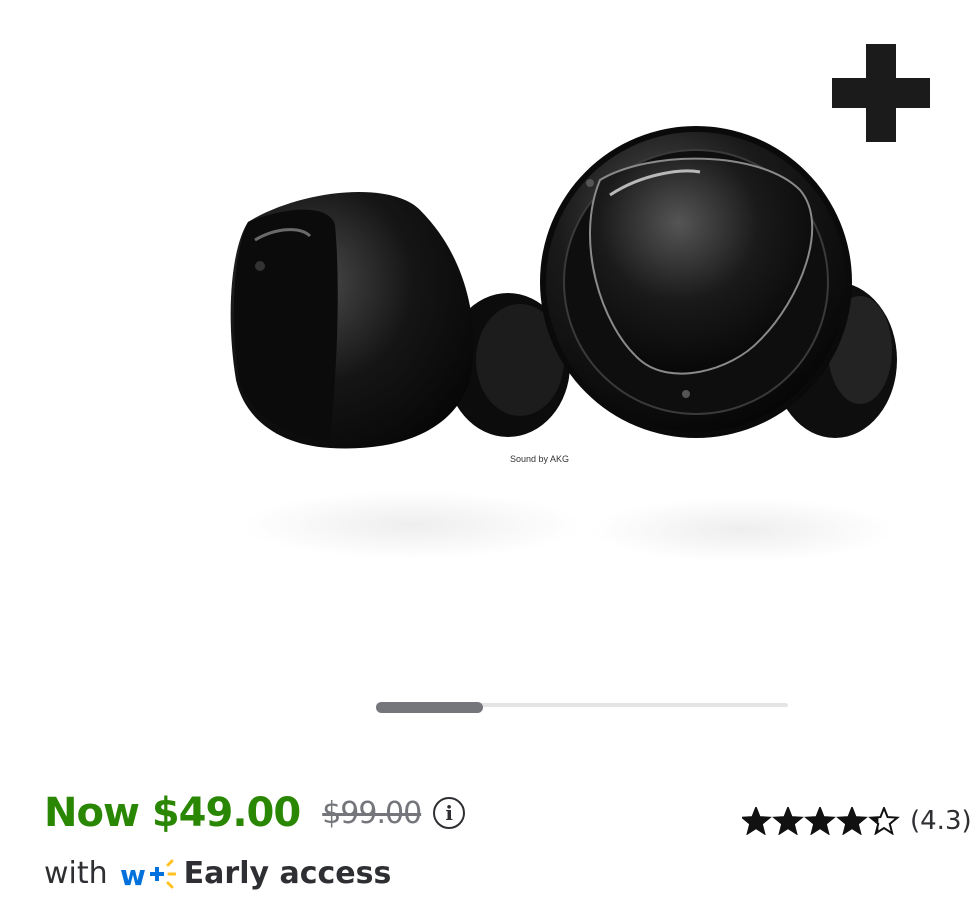  Describe the element at coordinates (430, 707) in the screenshot. I see `carousel-scroll-thumb` at that location.